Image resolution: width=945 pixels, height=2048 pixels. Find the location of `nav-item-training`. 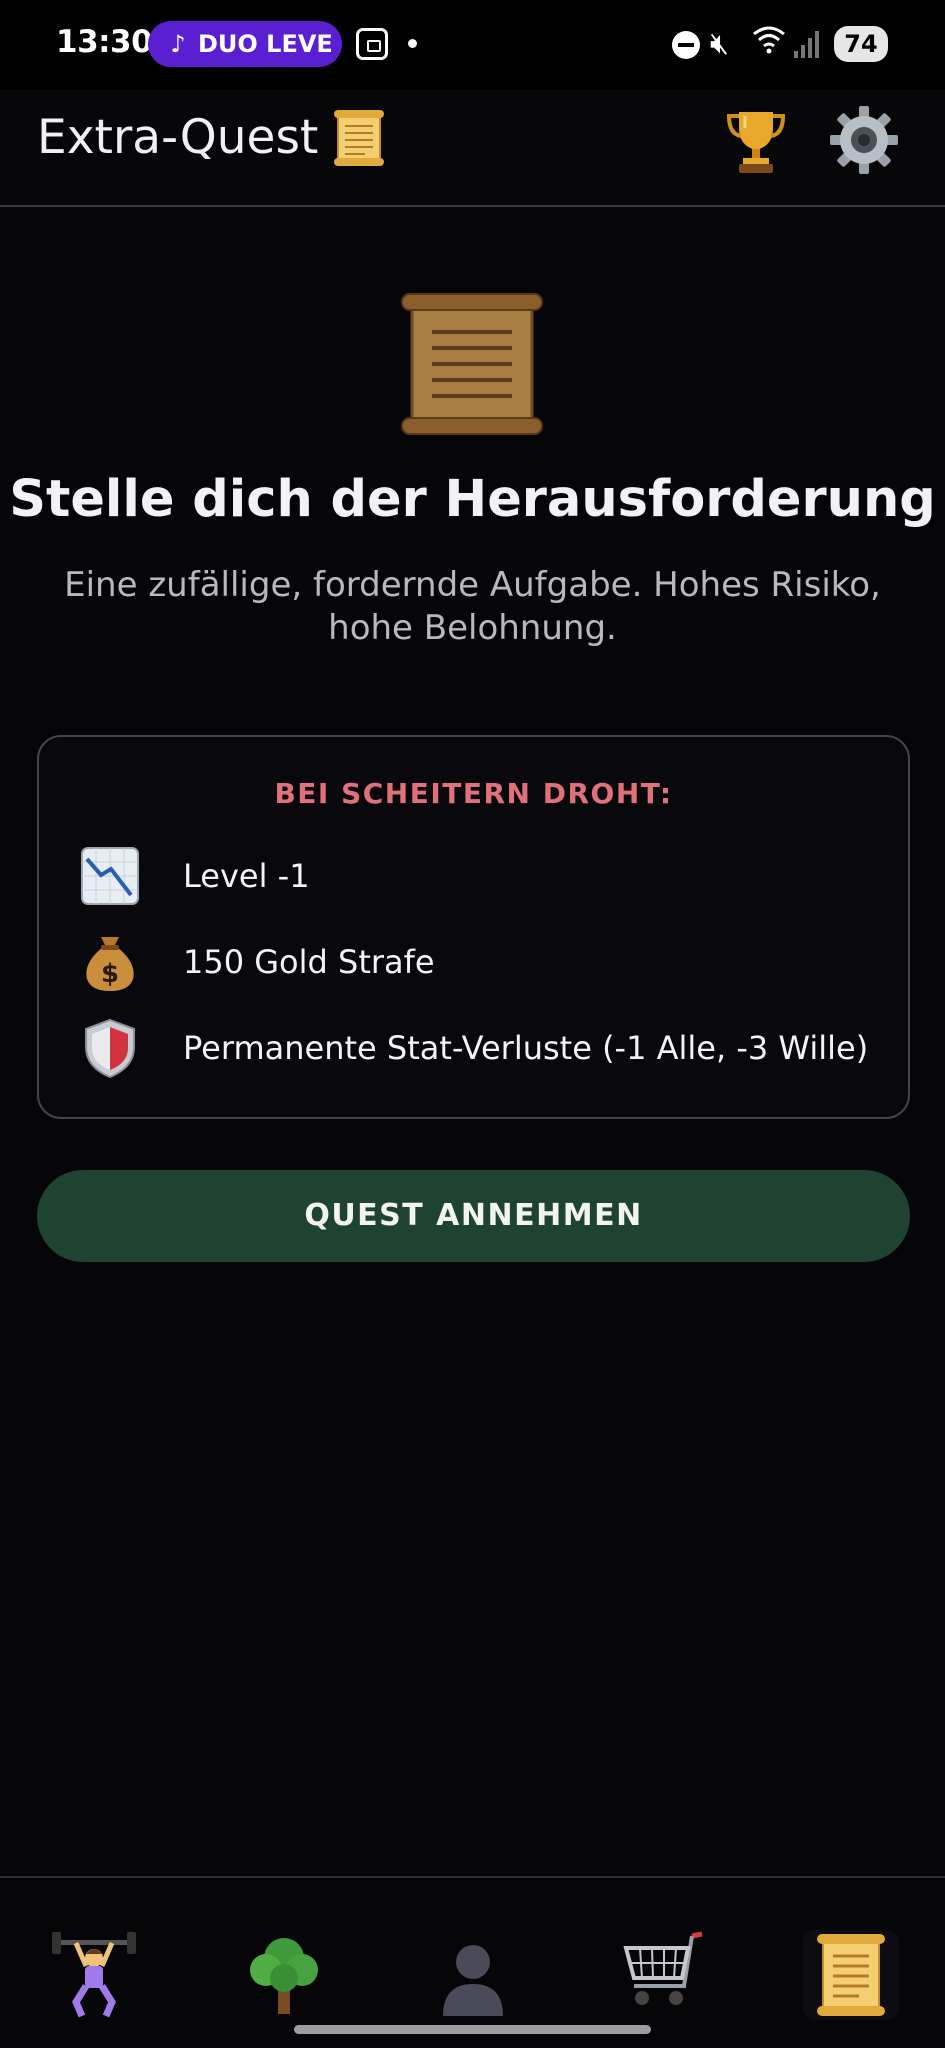

nav-item-training is located at coordinates (94, 1975).